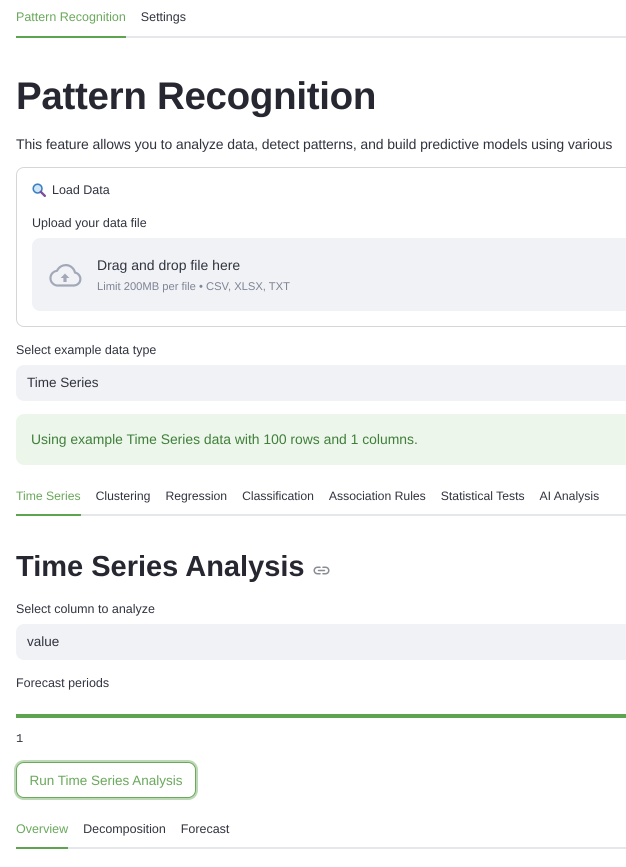 The image size is (626, 867). I want to click on cloud-upload-icon, so click(65, 274).